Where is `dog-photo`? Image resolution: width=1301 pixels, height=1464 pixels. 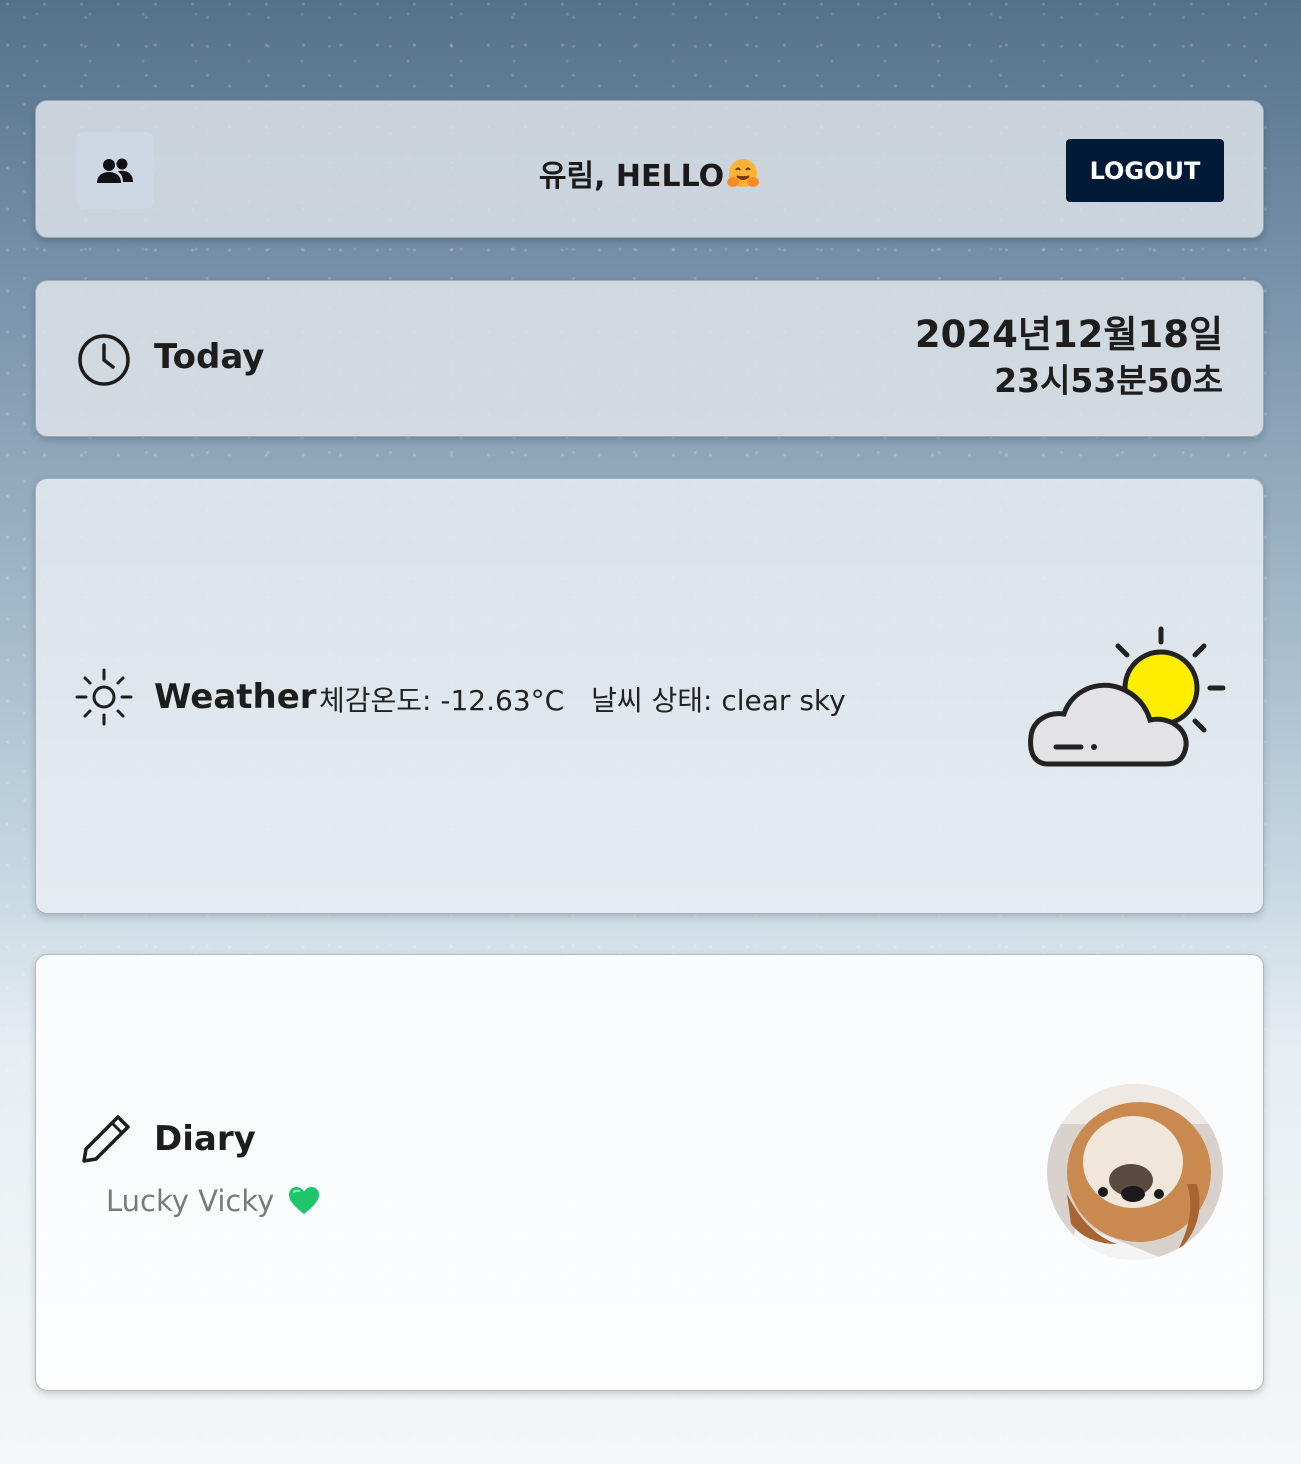
dog-photo is located at coordinates (1135, 1172).